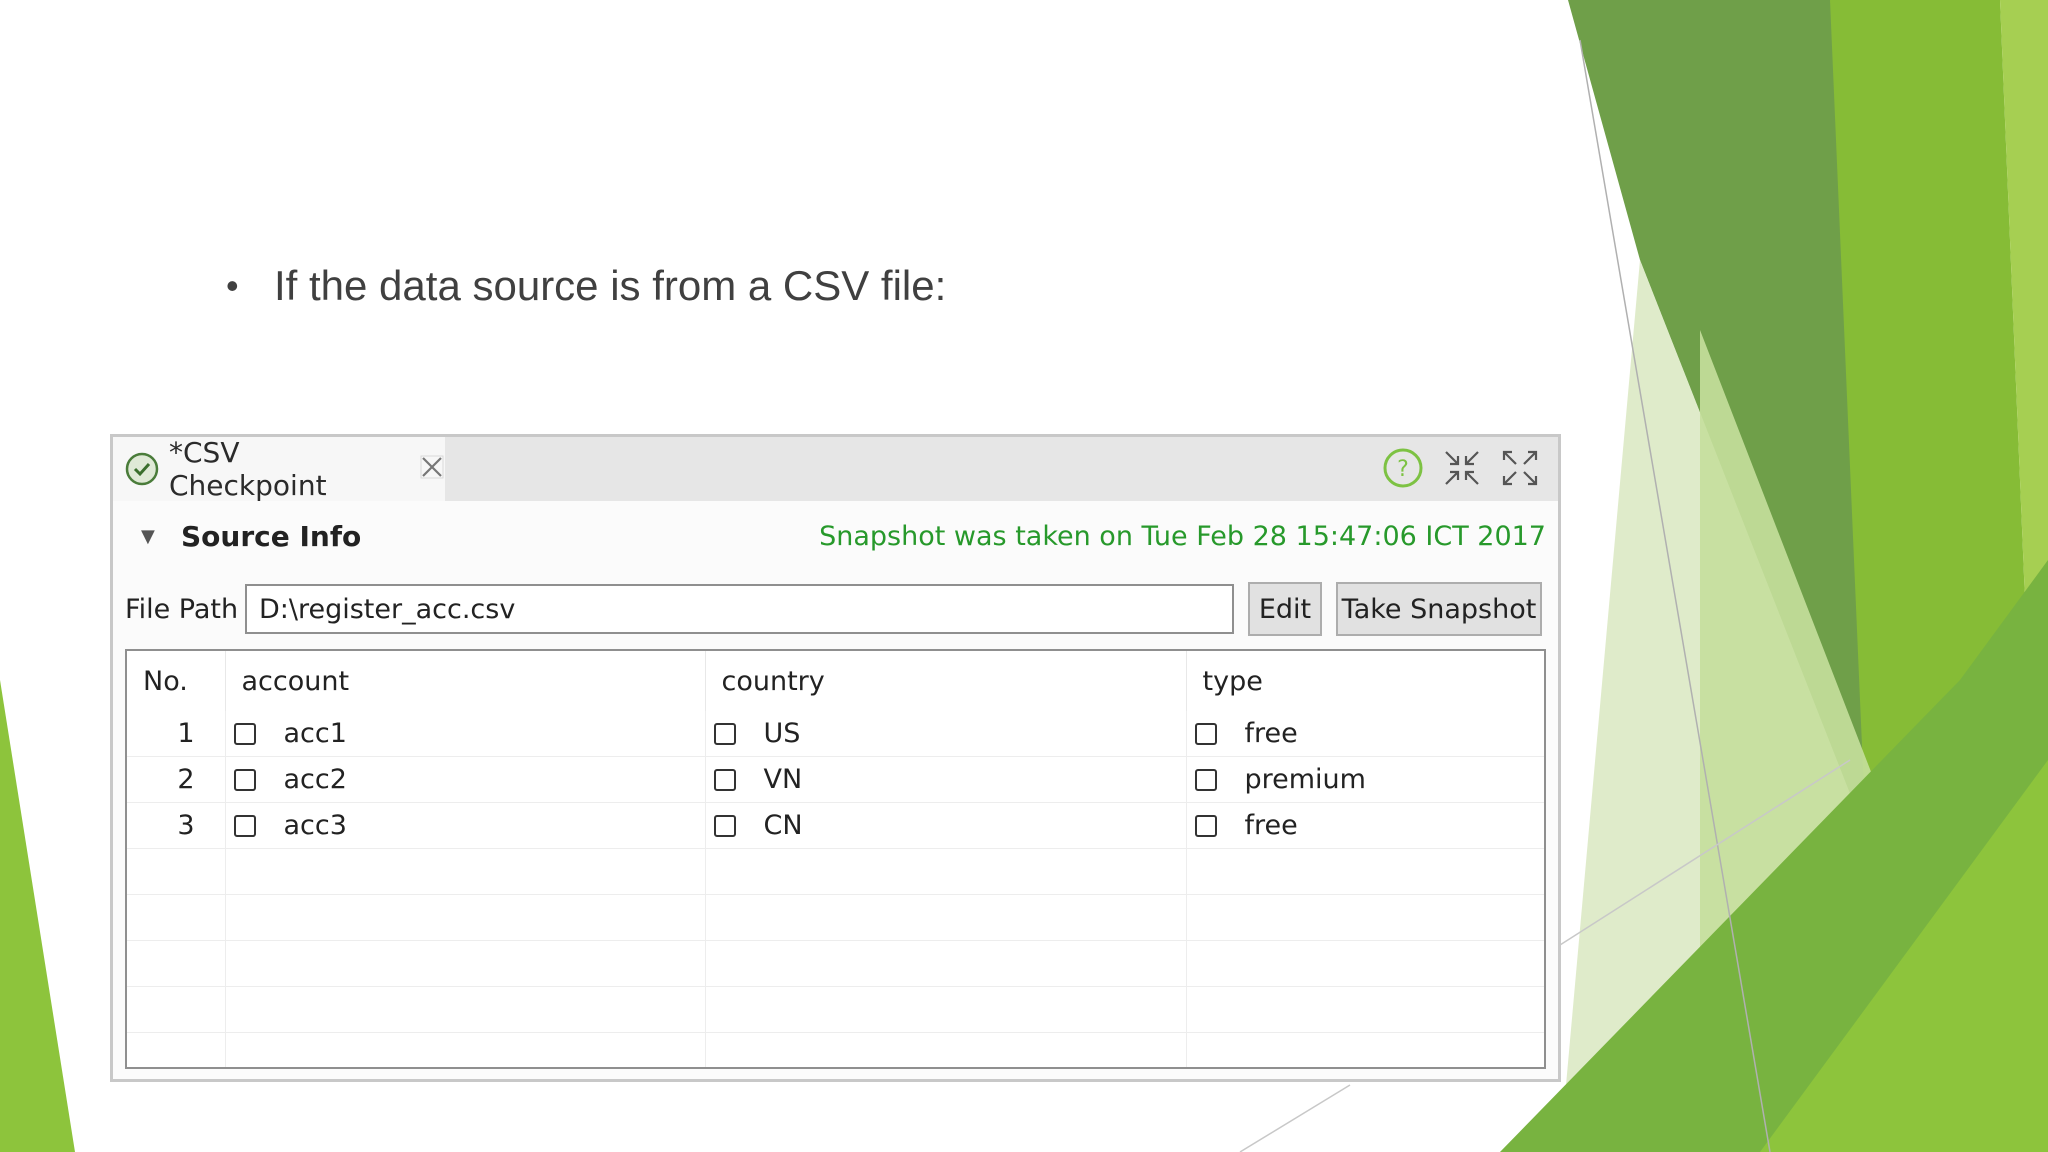 The image size is (2048, 1152). I want to click on file-path-label: File Path, so click(182, 609).